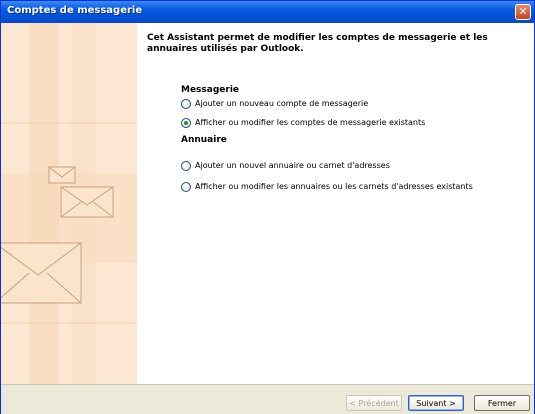  I want to click on close-icon: ✕, so click(523, 11).